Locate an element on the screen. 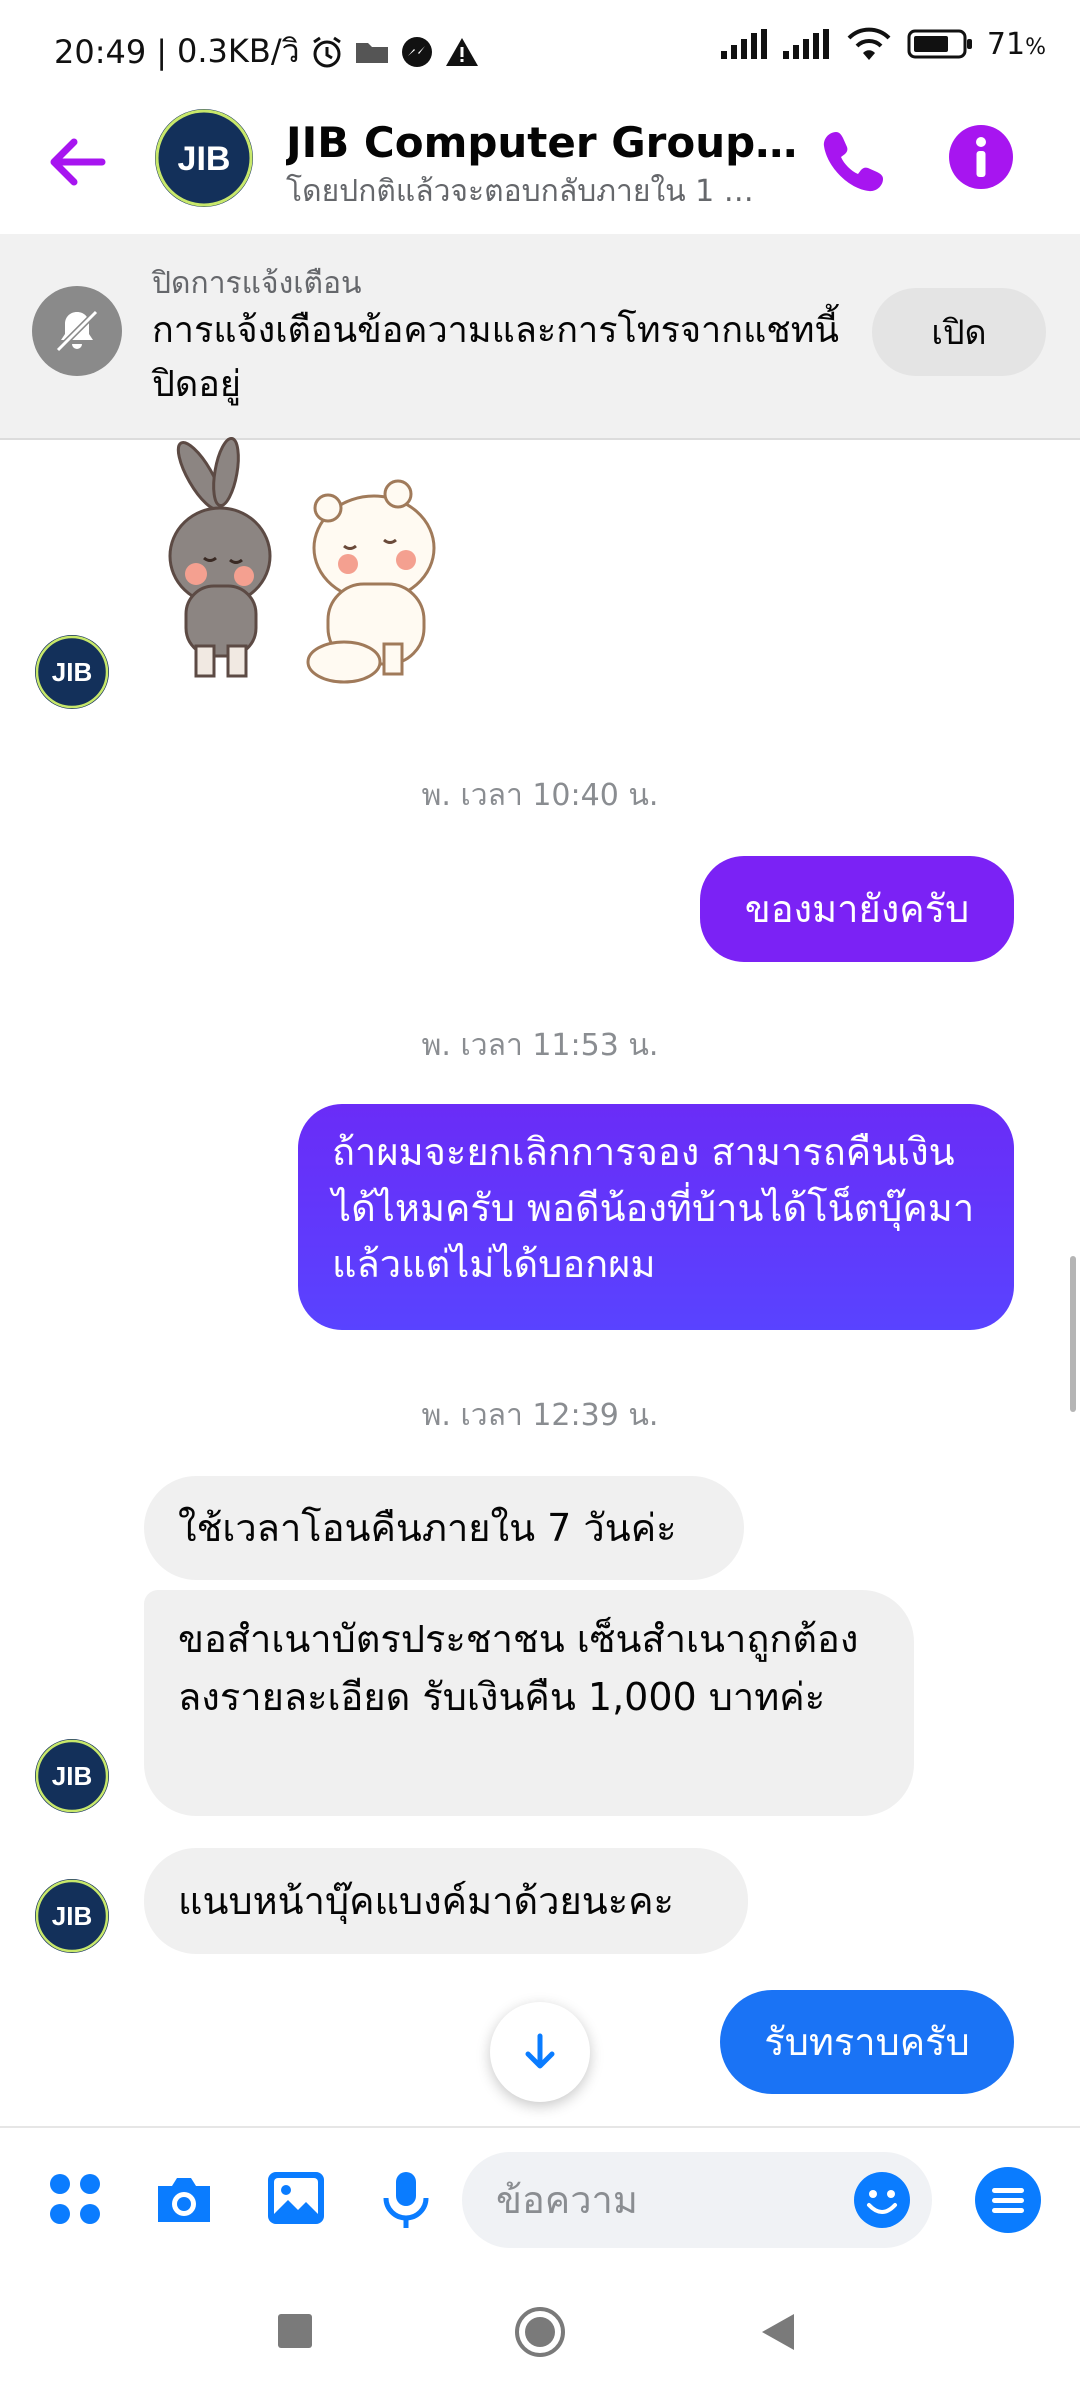 Image resolution: width=1080 pixels, height=2400 pixels. avatar-initials: JIB is located at coordinates (204, 159).